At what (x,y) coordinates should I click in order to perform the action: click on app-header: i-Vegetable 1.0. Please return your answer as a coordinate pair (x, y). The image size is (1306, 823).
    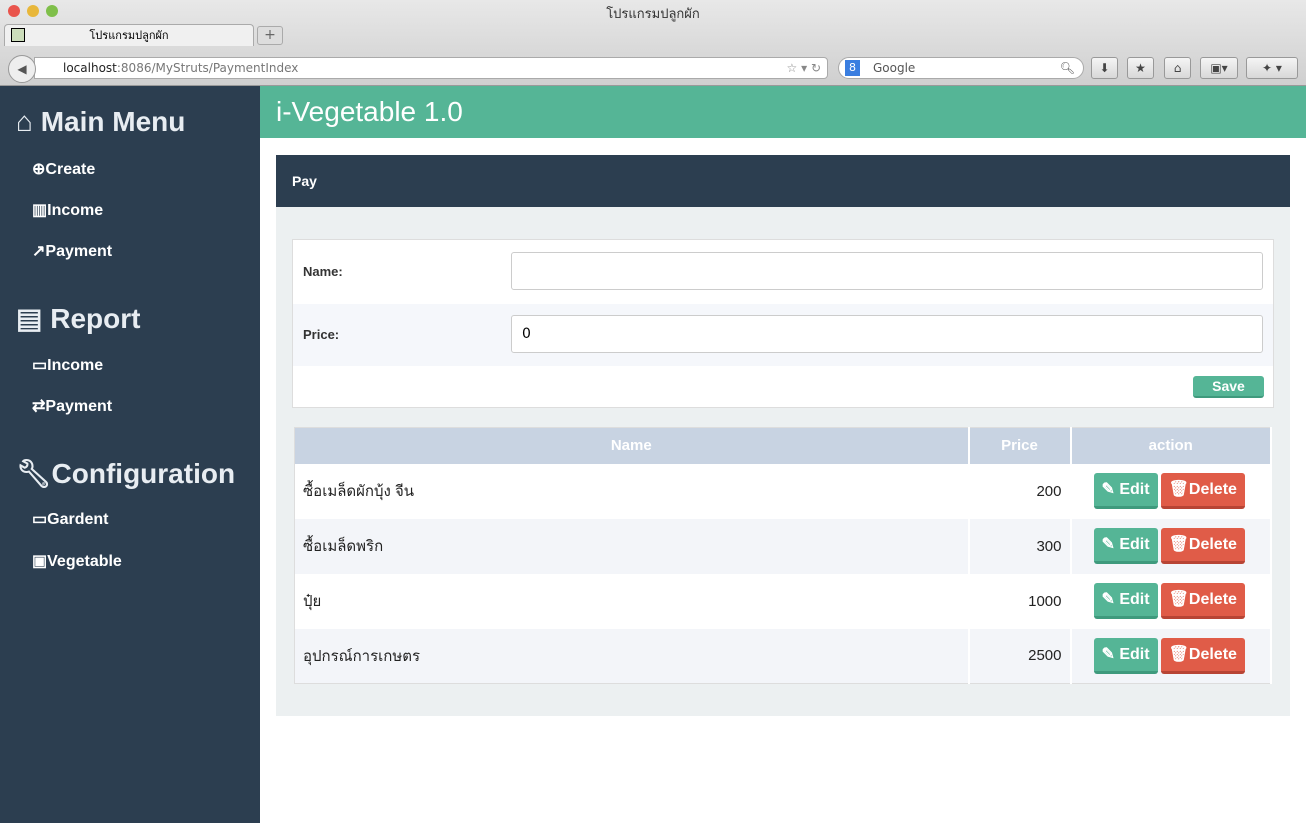
    Looking at the image, I should click on (783, 112).